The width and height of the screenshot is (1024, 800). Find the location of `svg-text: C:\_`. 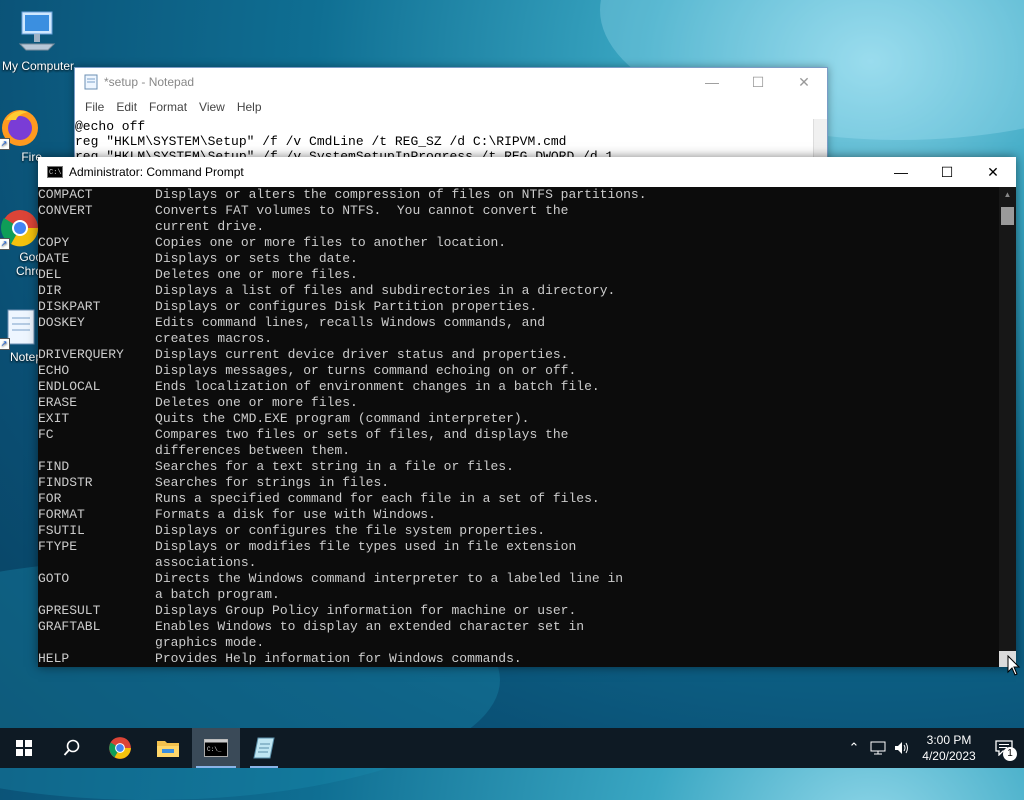

svg-text: C:\_ is located at coordinates (214, 749).